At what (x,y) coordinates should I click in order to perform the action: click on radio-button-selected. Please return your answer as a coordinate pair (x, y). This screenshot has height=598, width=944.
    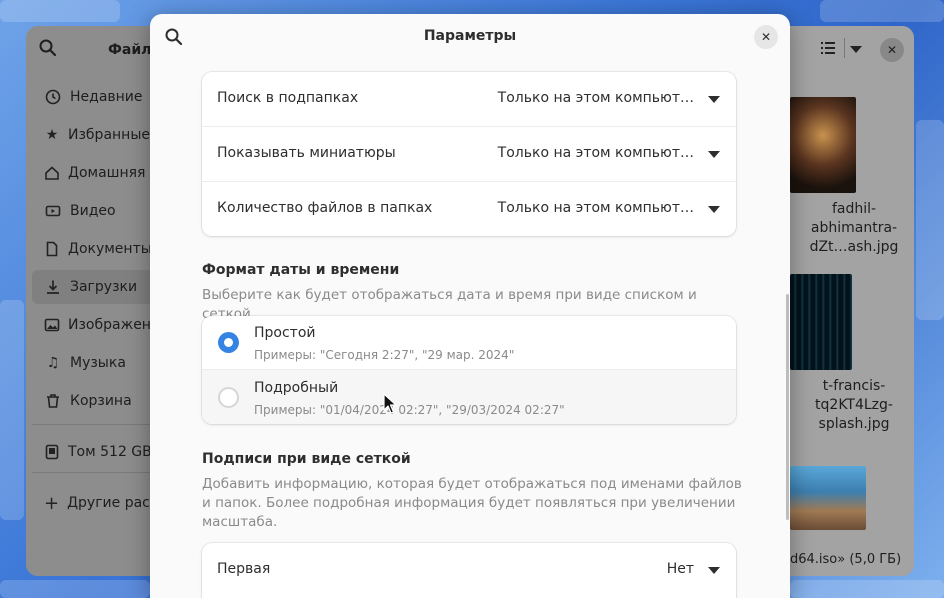
    Looking at the image, I should click on (228, 342).